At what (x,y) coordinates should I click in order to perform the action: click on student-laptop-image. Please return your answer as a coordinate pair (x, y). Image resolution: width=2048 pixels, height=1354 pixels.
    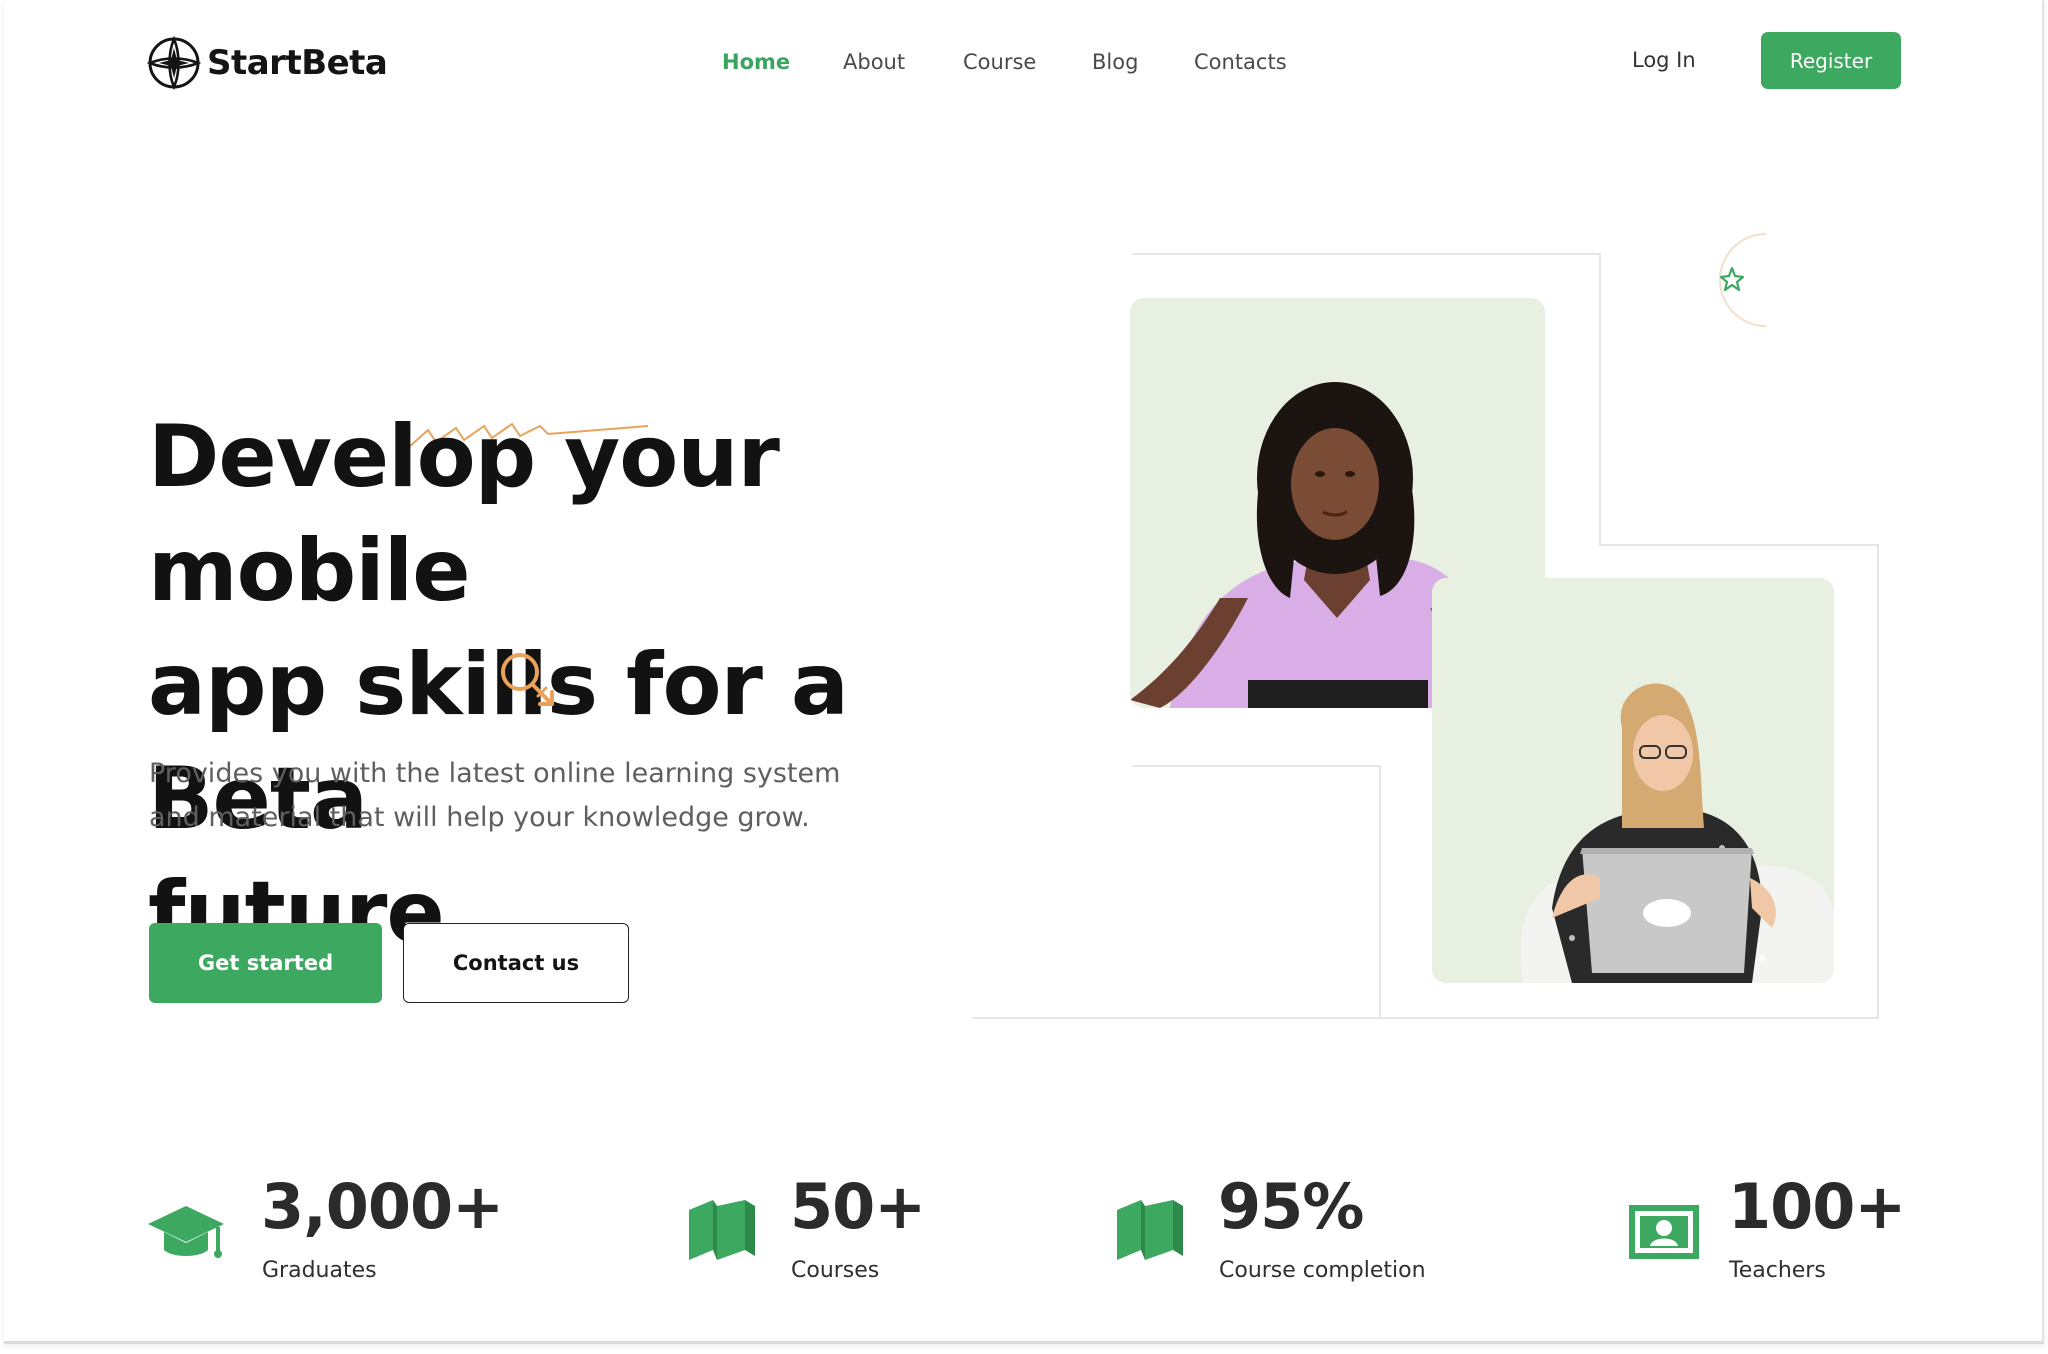
    Looking at the image, I should click on (1677, 833).